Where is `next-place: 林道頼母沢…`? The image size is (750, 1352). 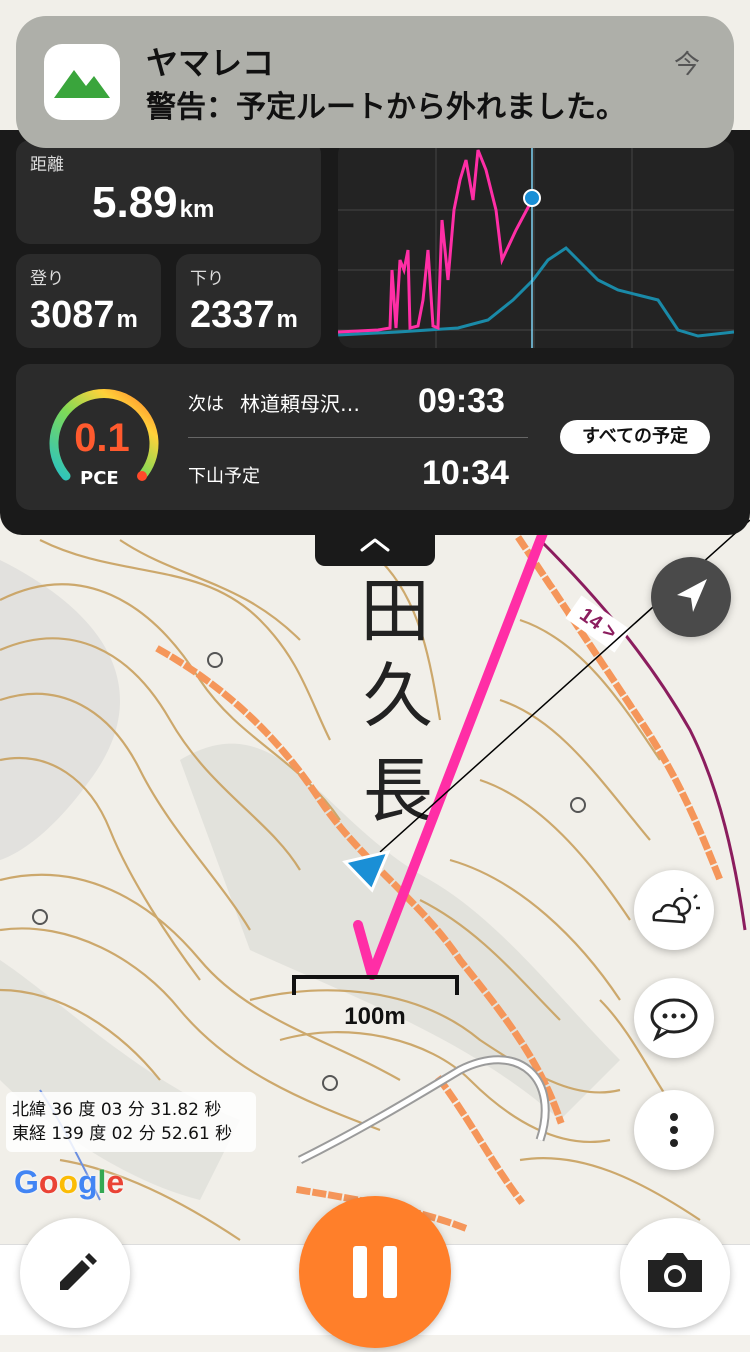 next-place: 林道頼母沢… is located at coordinates (300, 404).